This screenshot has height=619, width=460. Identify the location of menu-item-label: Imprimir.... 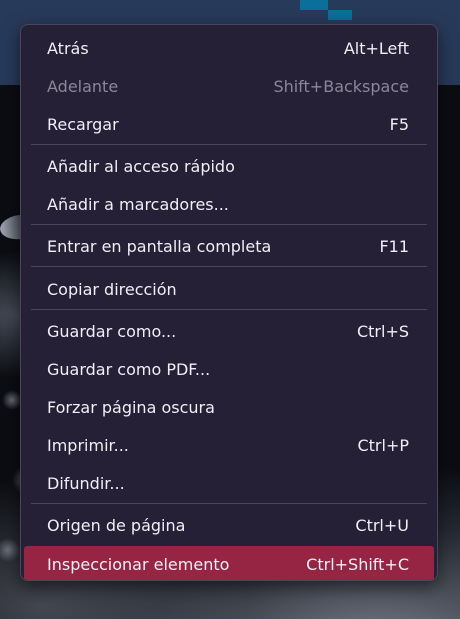
(88, 445).